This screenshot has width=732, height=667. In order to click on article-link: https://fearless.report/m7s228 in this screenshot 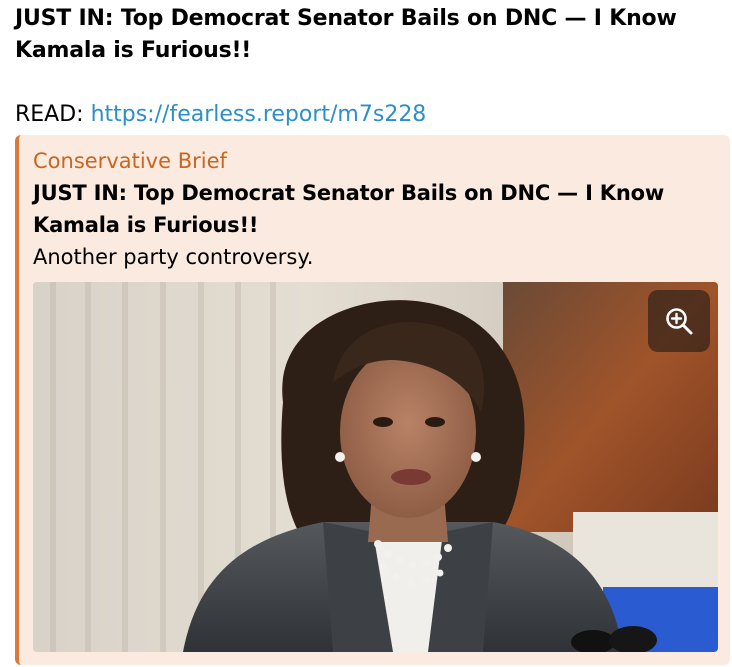, I will do `click(259, 114)`.